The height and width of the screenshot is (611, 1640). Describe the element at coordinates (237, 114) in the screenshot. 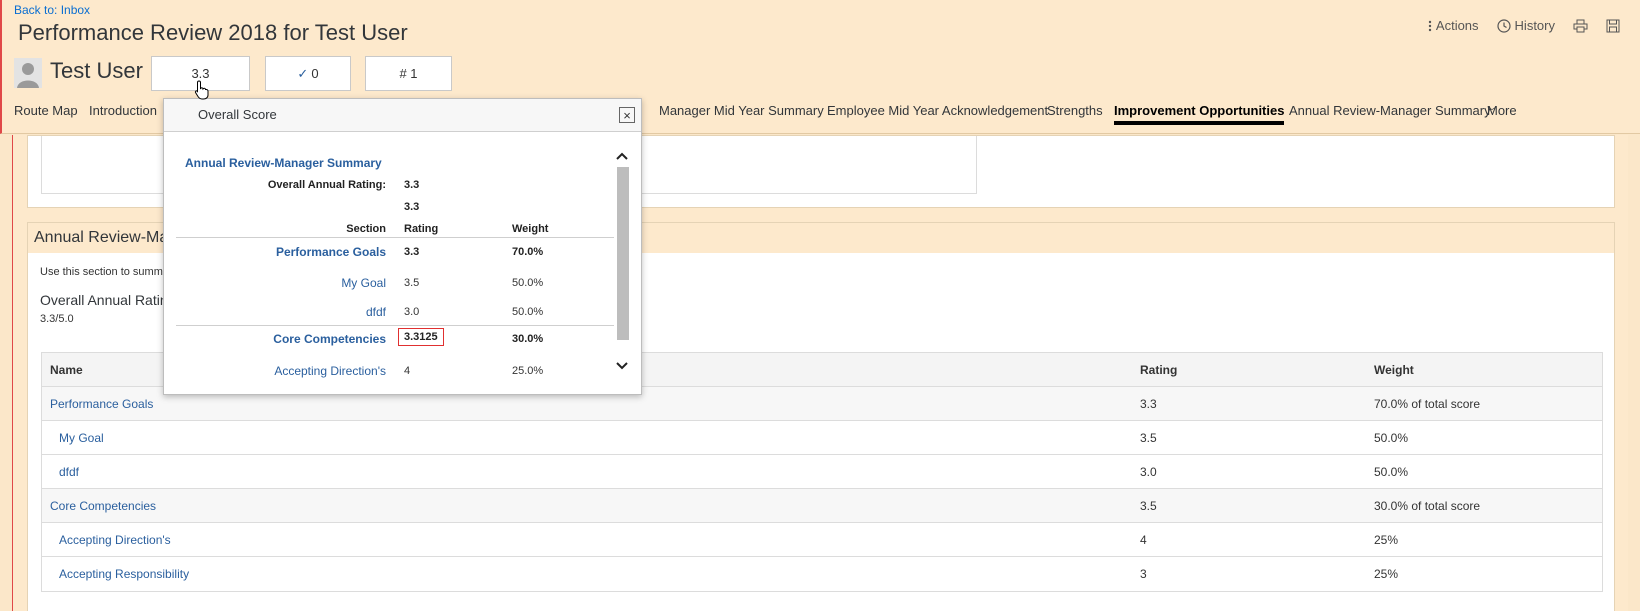

I see `popover-title: Overall Score` at that location.